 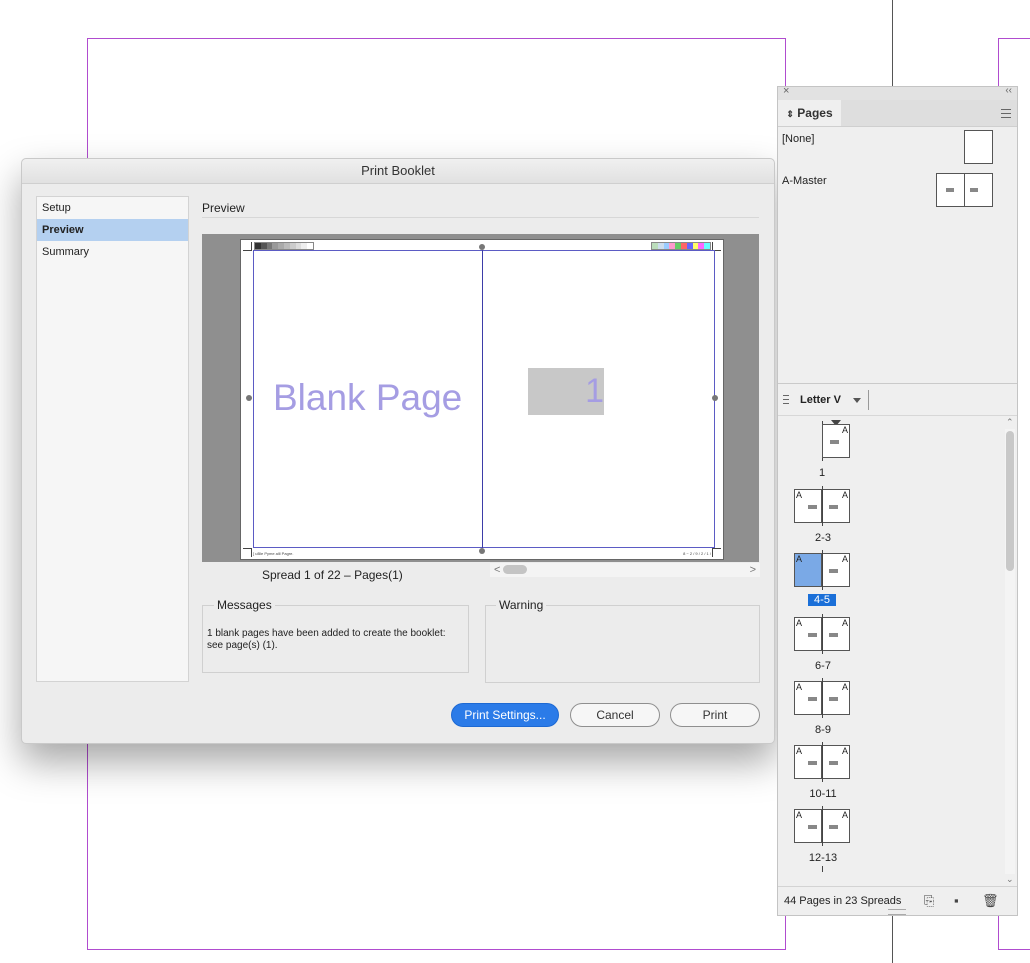 I want to click on spread-6-7: A A 6-7, so click(x=823, y=643).